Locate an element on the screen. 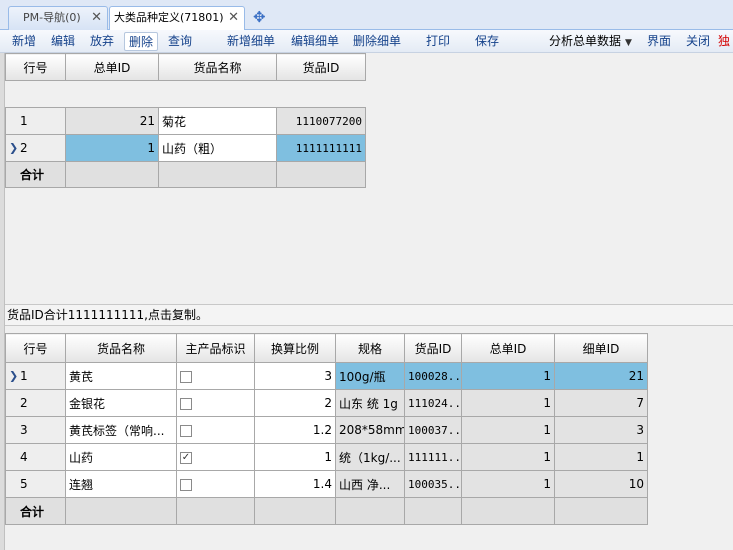  row-number-text: 2 is located at coordinates (24, 148).